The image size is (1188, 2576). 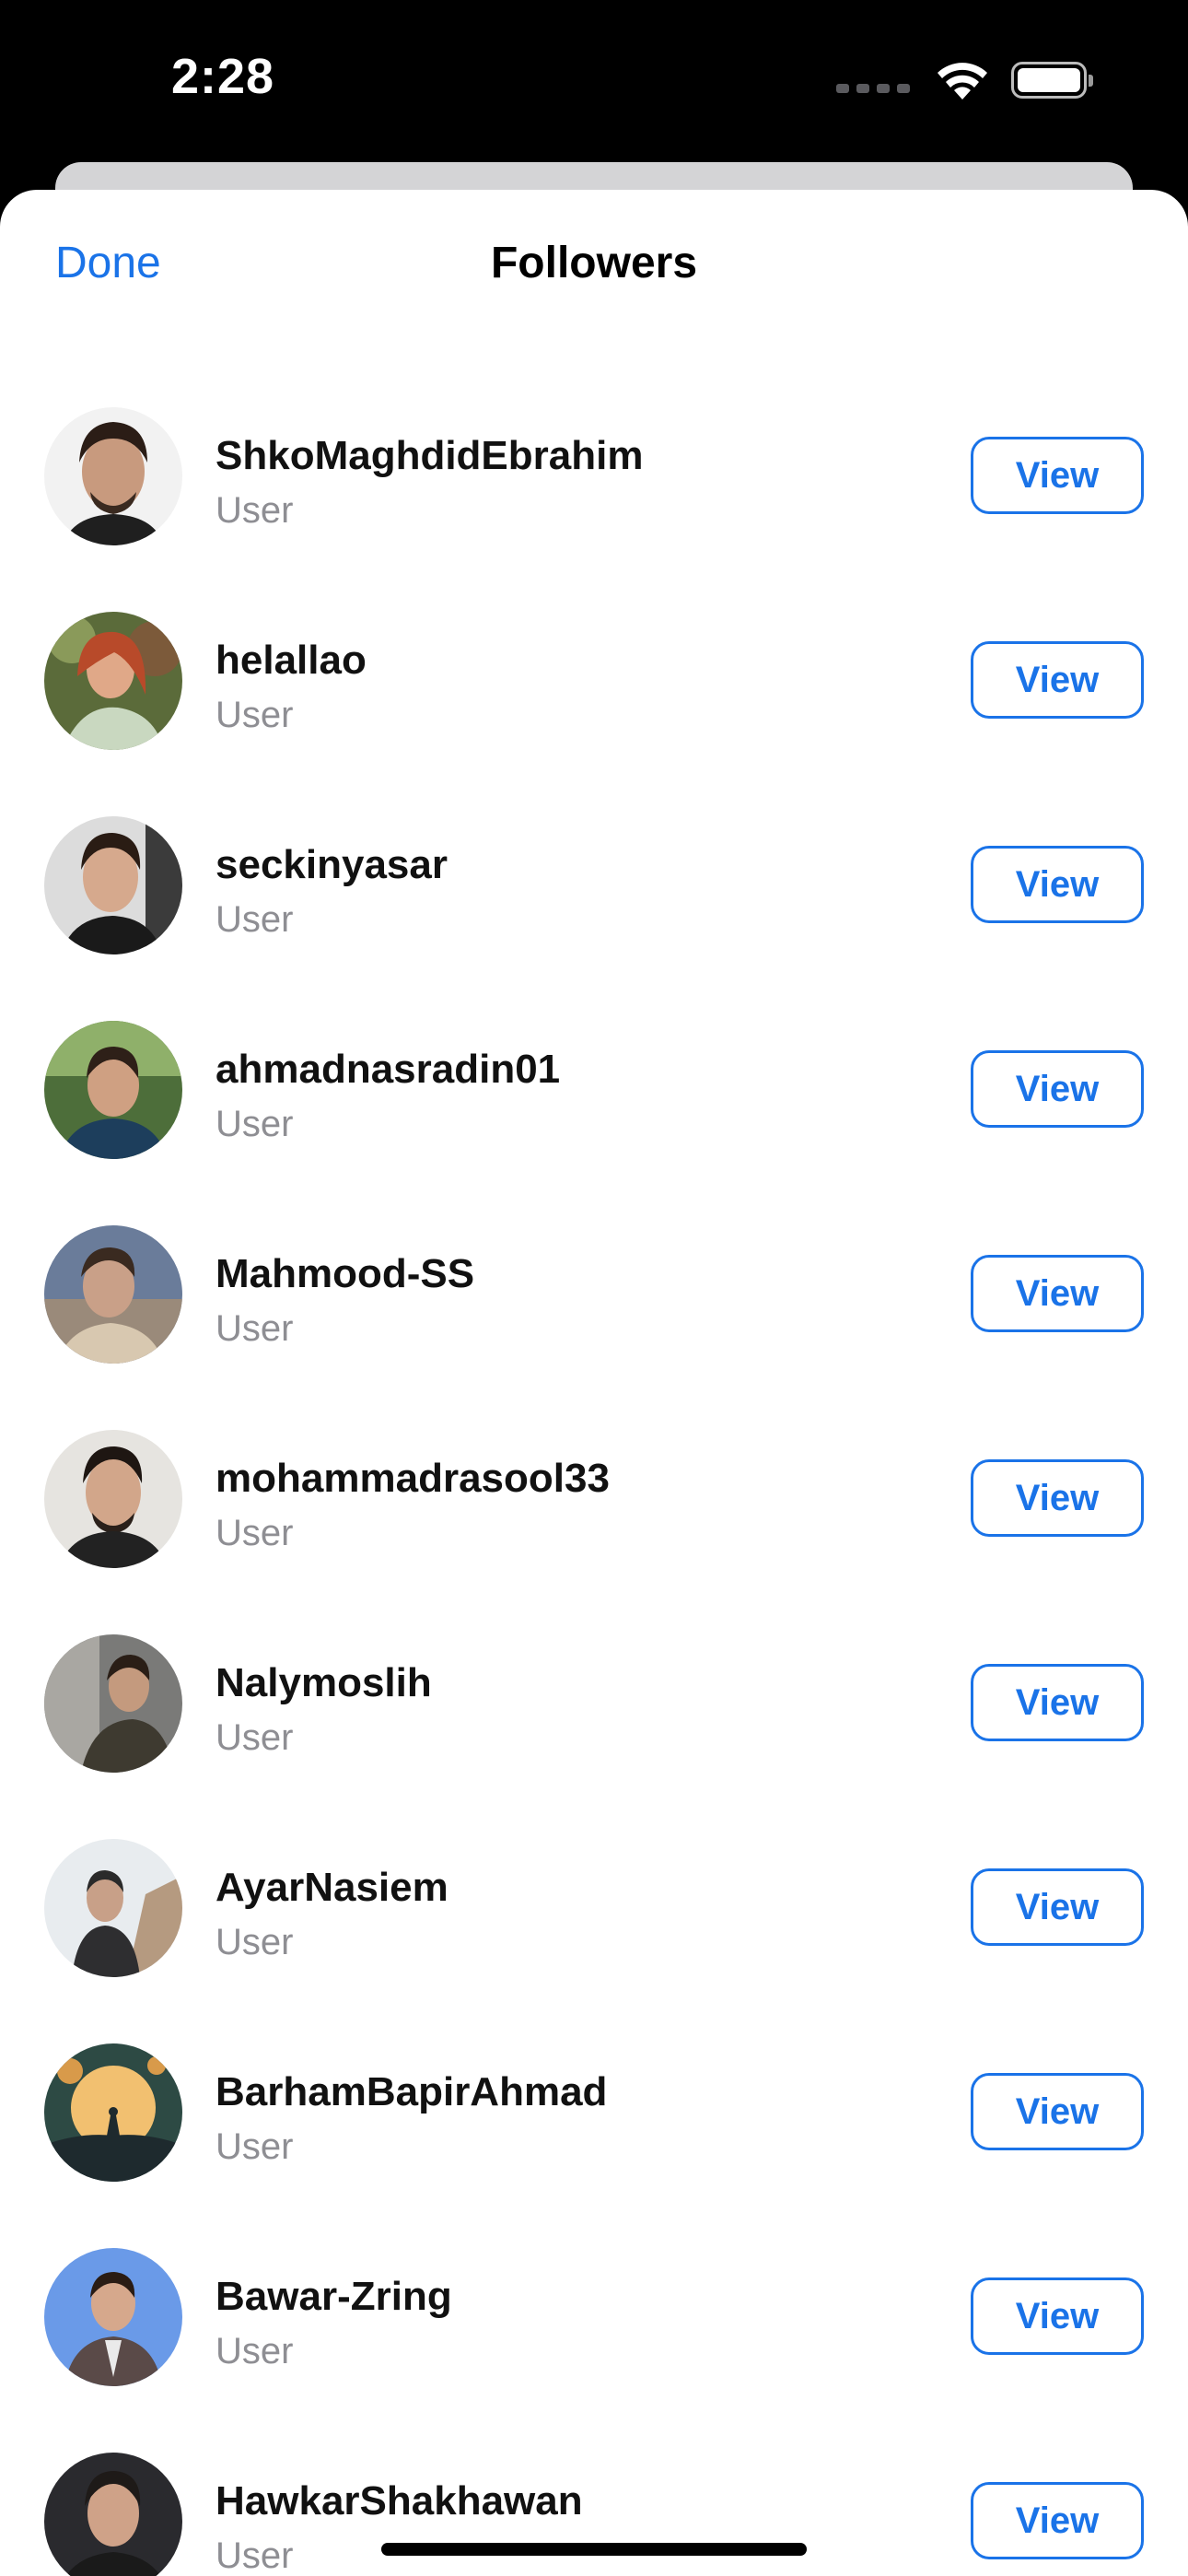 I want to click on list-item: AyarNasiem User View, so click(x=594, y=1913).